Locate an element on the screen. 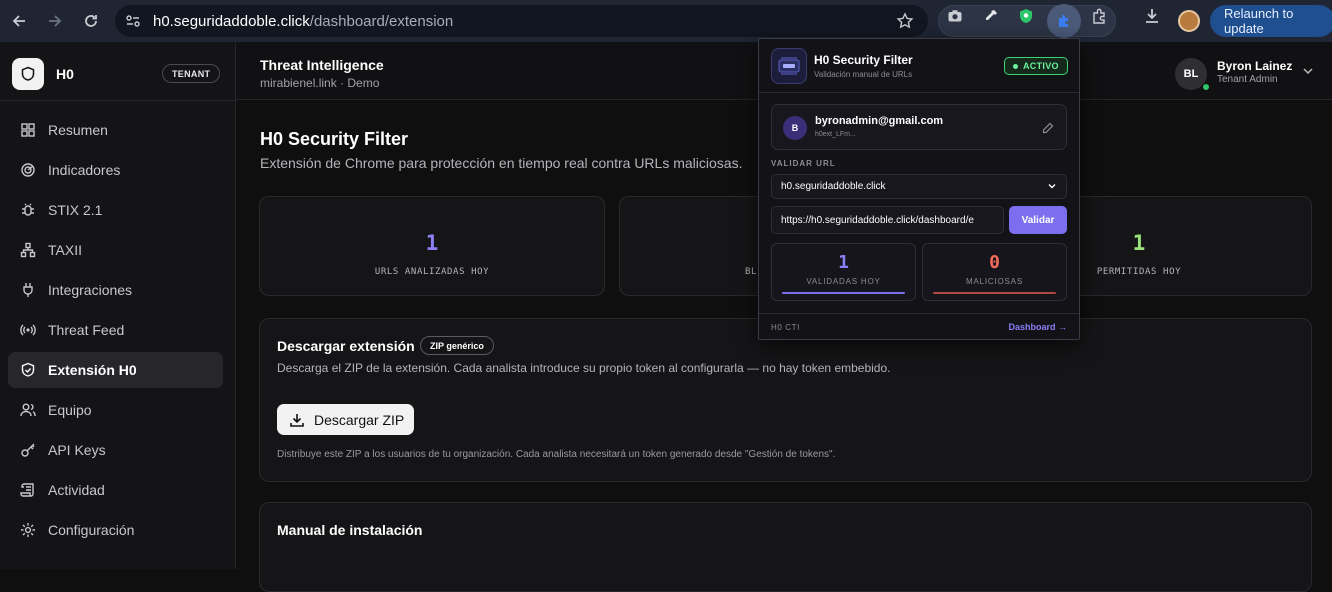 The height and width of the screenshot is (592, 1332). validated-today-card: 1 VALIDADAS HOY is located at coordinates (843, 272).